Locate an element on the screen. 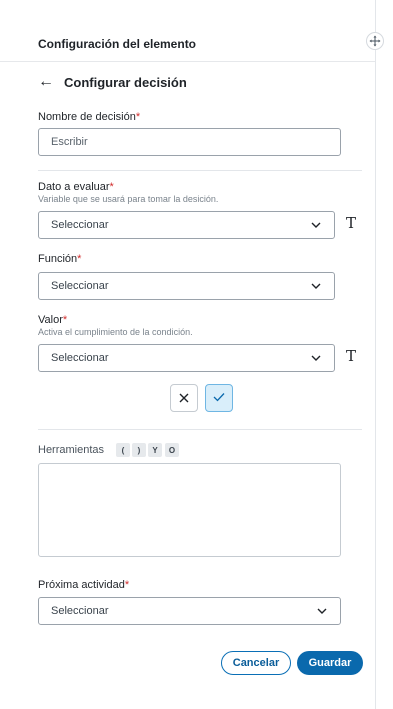  header-divider is located at coordinates (188, 61).